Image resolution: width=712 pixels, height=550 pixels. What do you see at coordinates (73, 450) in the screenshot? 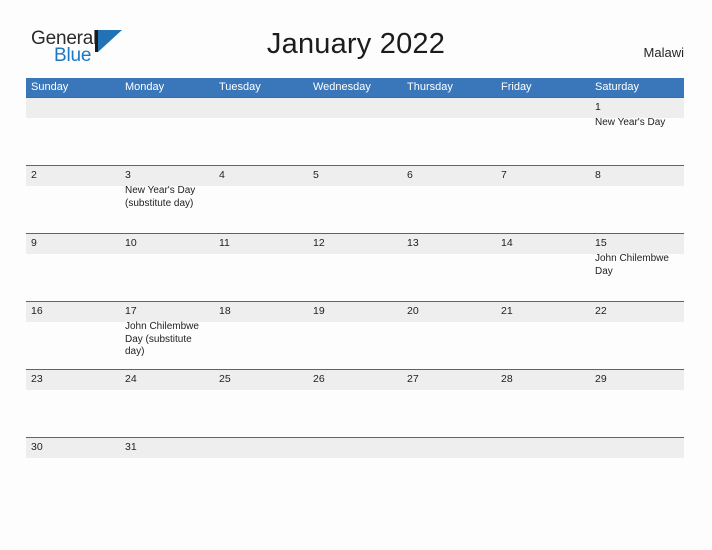
I see `calendar-day-cell: 30` at bounding box center [73, 450].